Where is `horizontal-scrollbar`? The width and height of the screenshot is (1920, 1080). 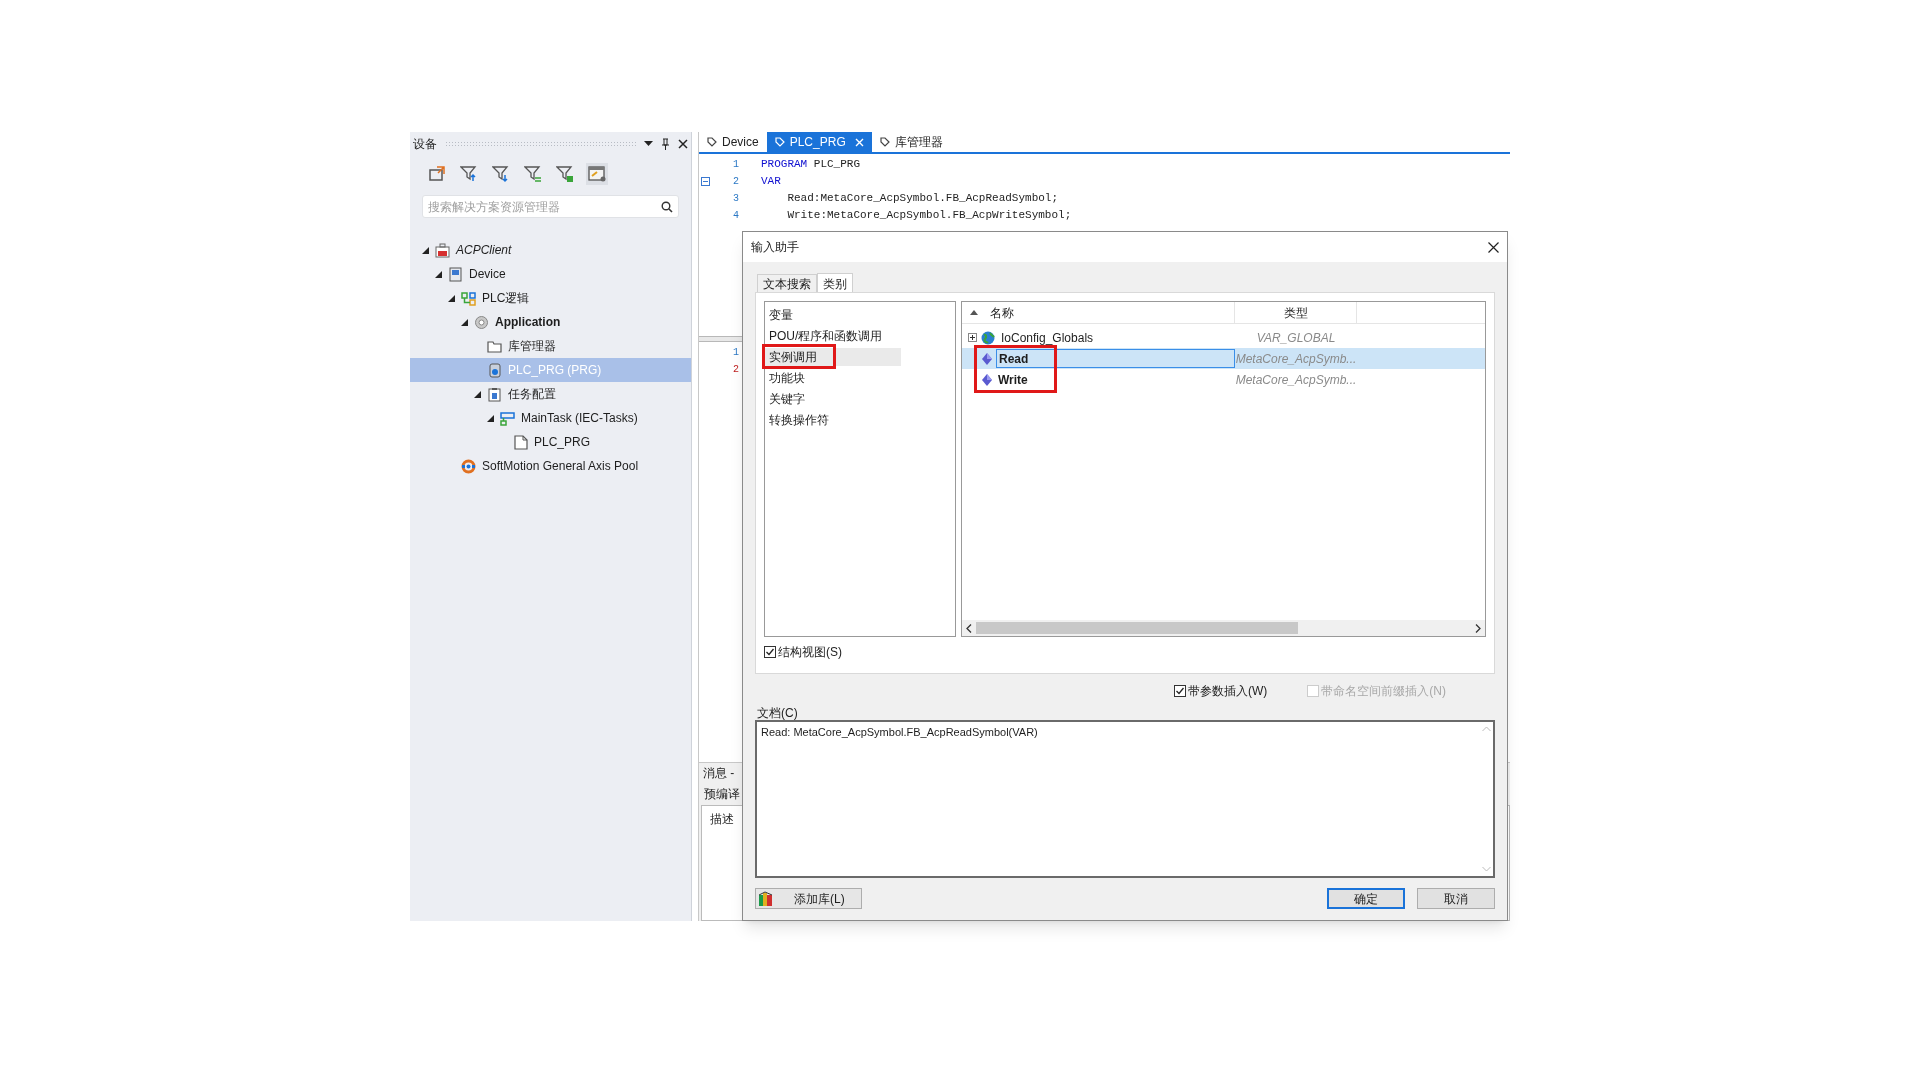
horizontal-scrollbar is located at coordinates (1223, 628).